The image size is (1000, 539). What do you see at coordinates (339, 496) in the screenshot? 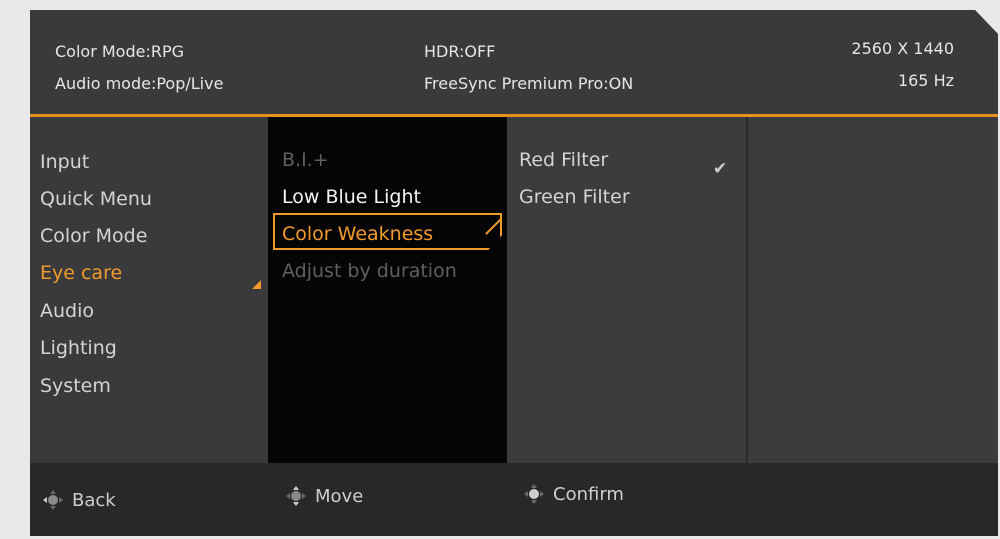
I see `move-label: Move` at bounding box center [339, 496].